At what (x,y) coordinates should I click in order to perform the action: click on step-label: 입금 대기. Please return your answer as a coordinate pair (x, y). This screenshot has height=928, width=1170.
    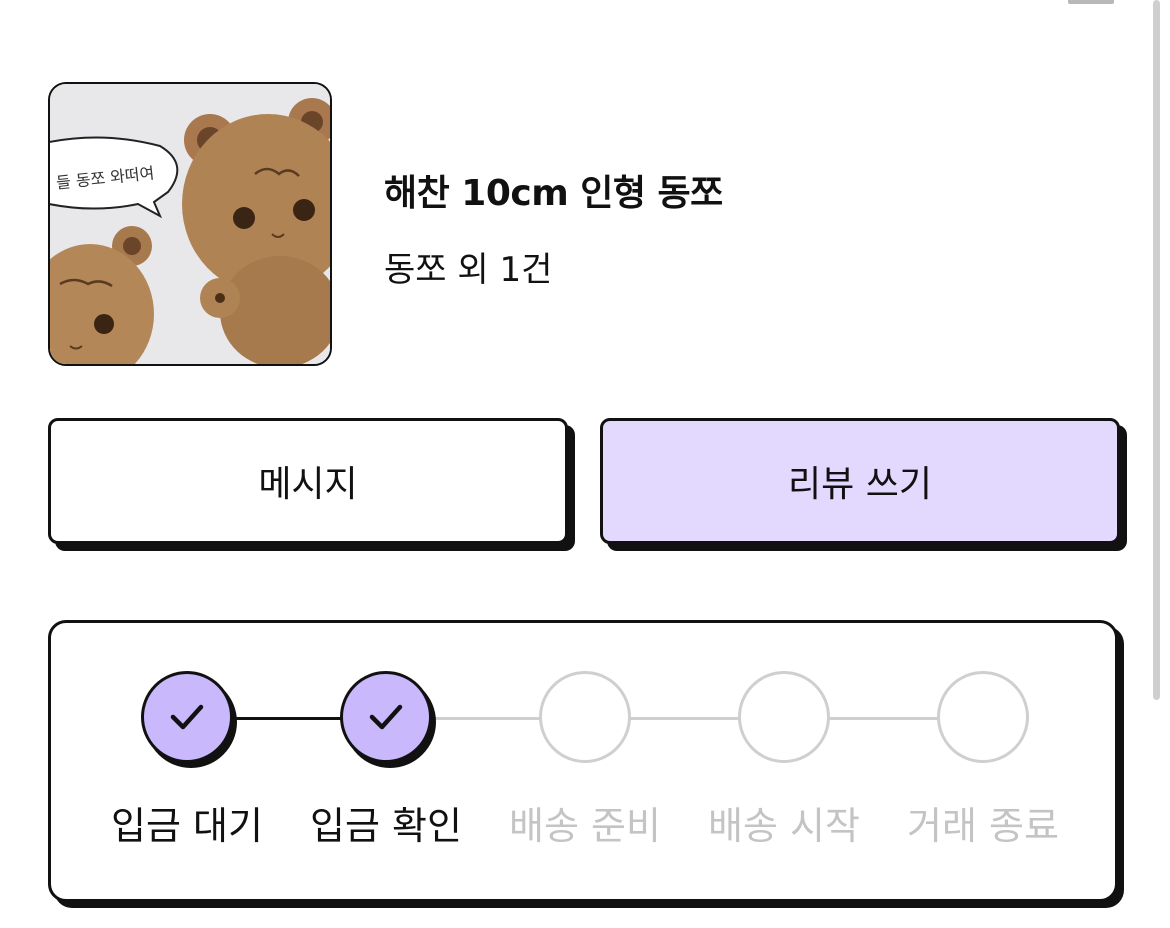
    Looking at the image, I should click on (187, 826).